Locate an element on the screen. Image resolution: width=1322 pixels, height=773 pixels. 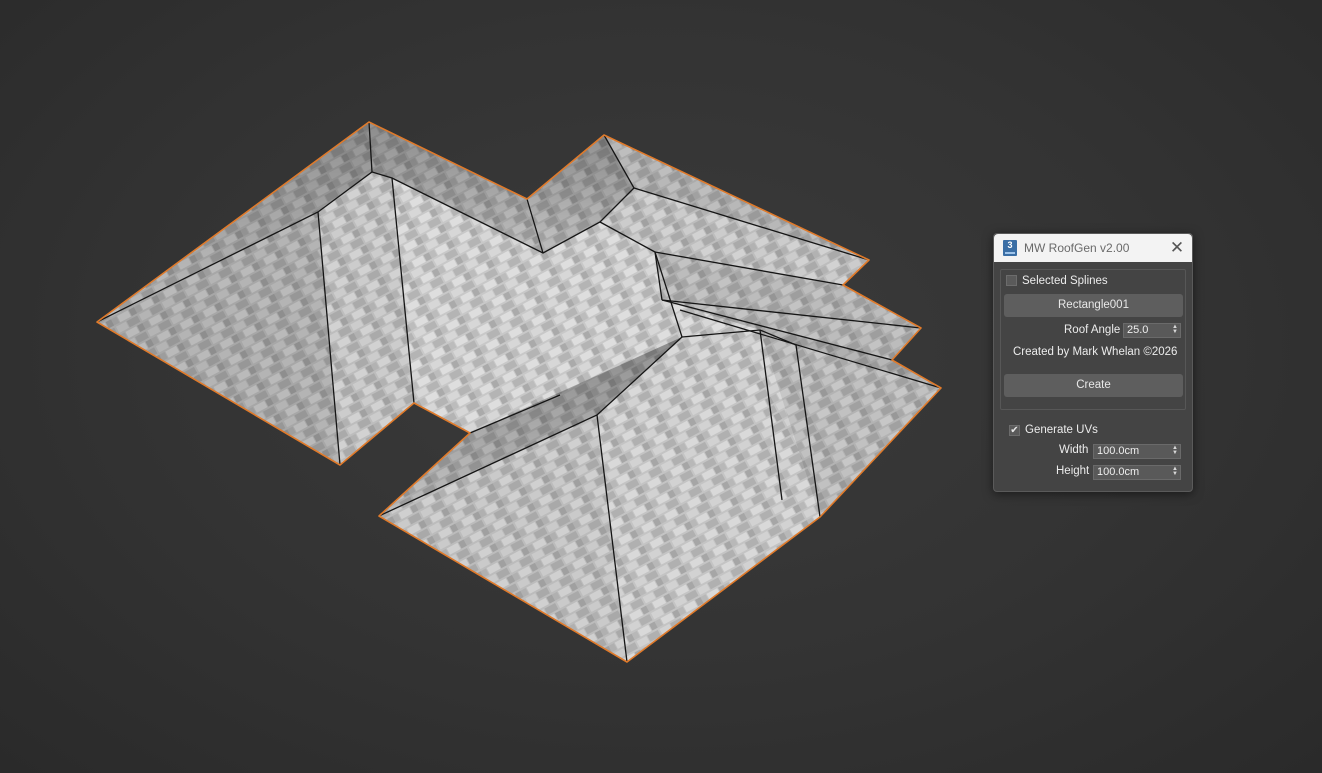
height-spinner: 100.0cm ▲ ▼ is located at coordinates (1137, 472).